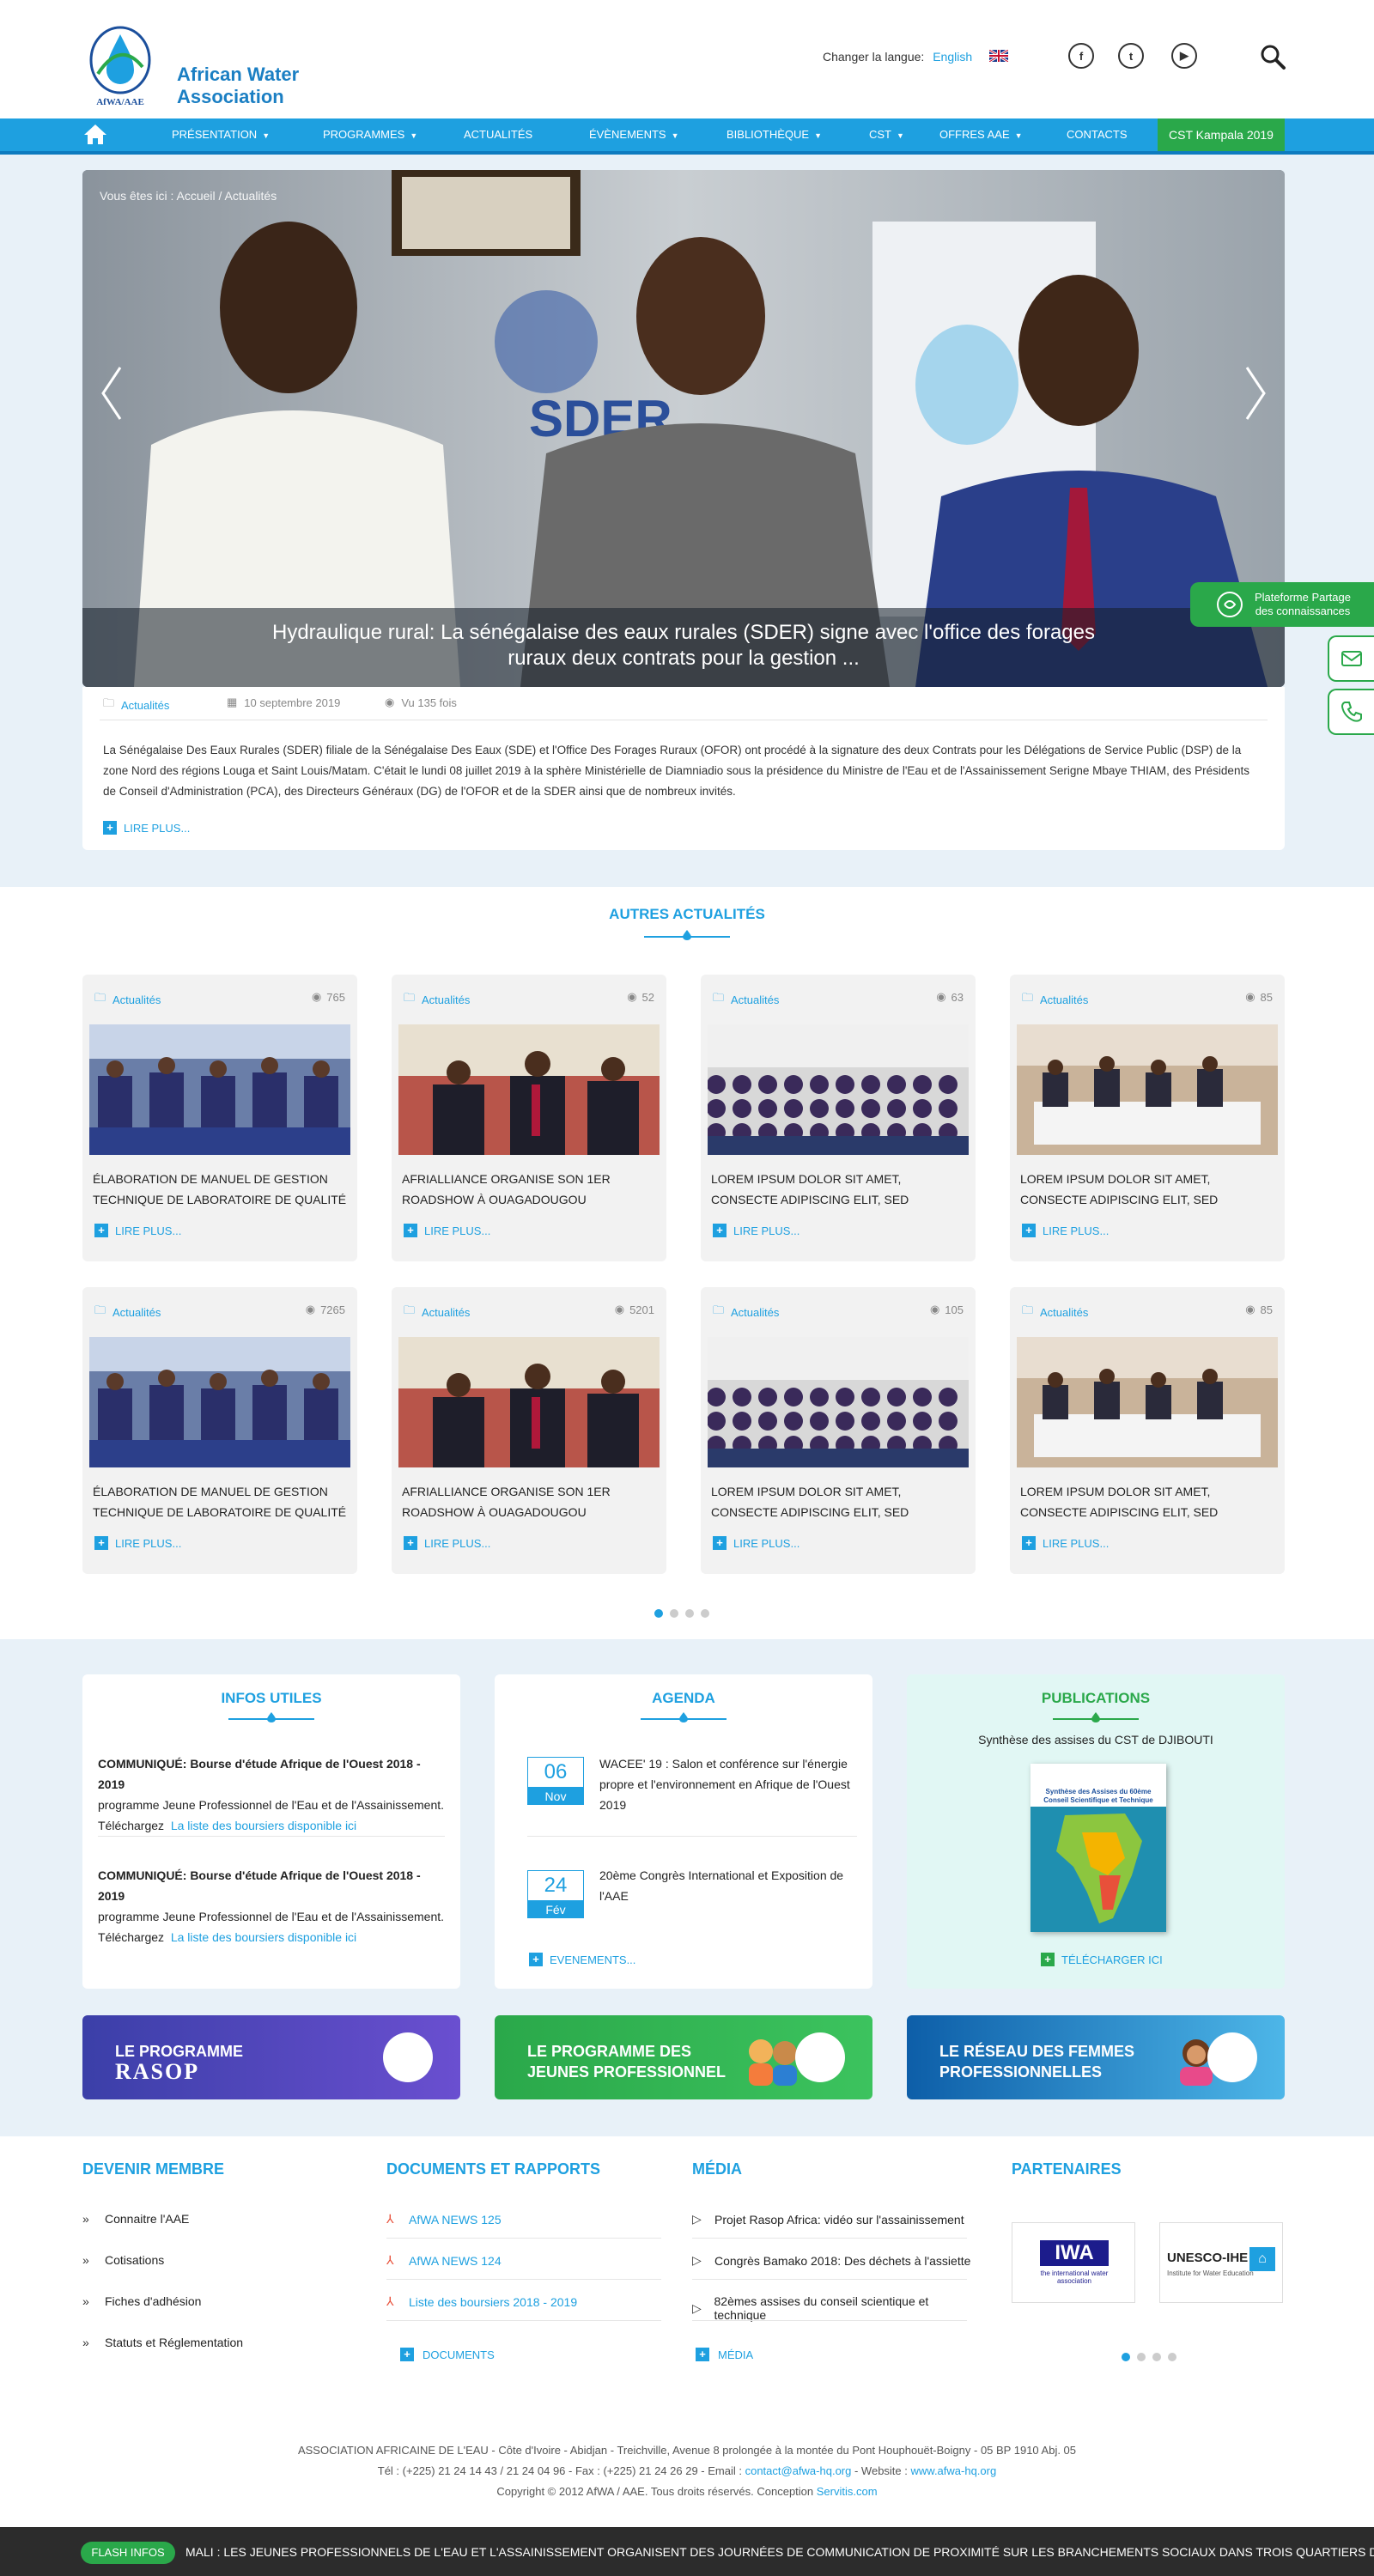 The height and width of the screenshot is (2576, 1374). What do you see at coordinates (1073, 2262) in the screenshot?
I see `partner-iwa-logo: IWA the international water association` at bounding box center [1073, 2262].